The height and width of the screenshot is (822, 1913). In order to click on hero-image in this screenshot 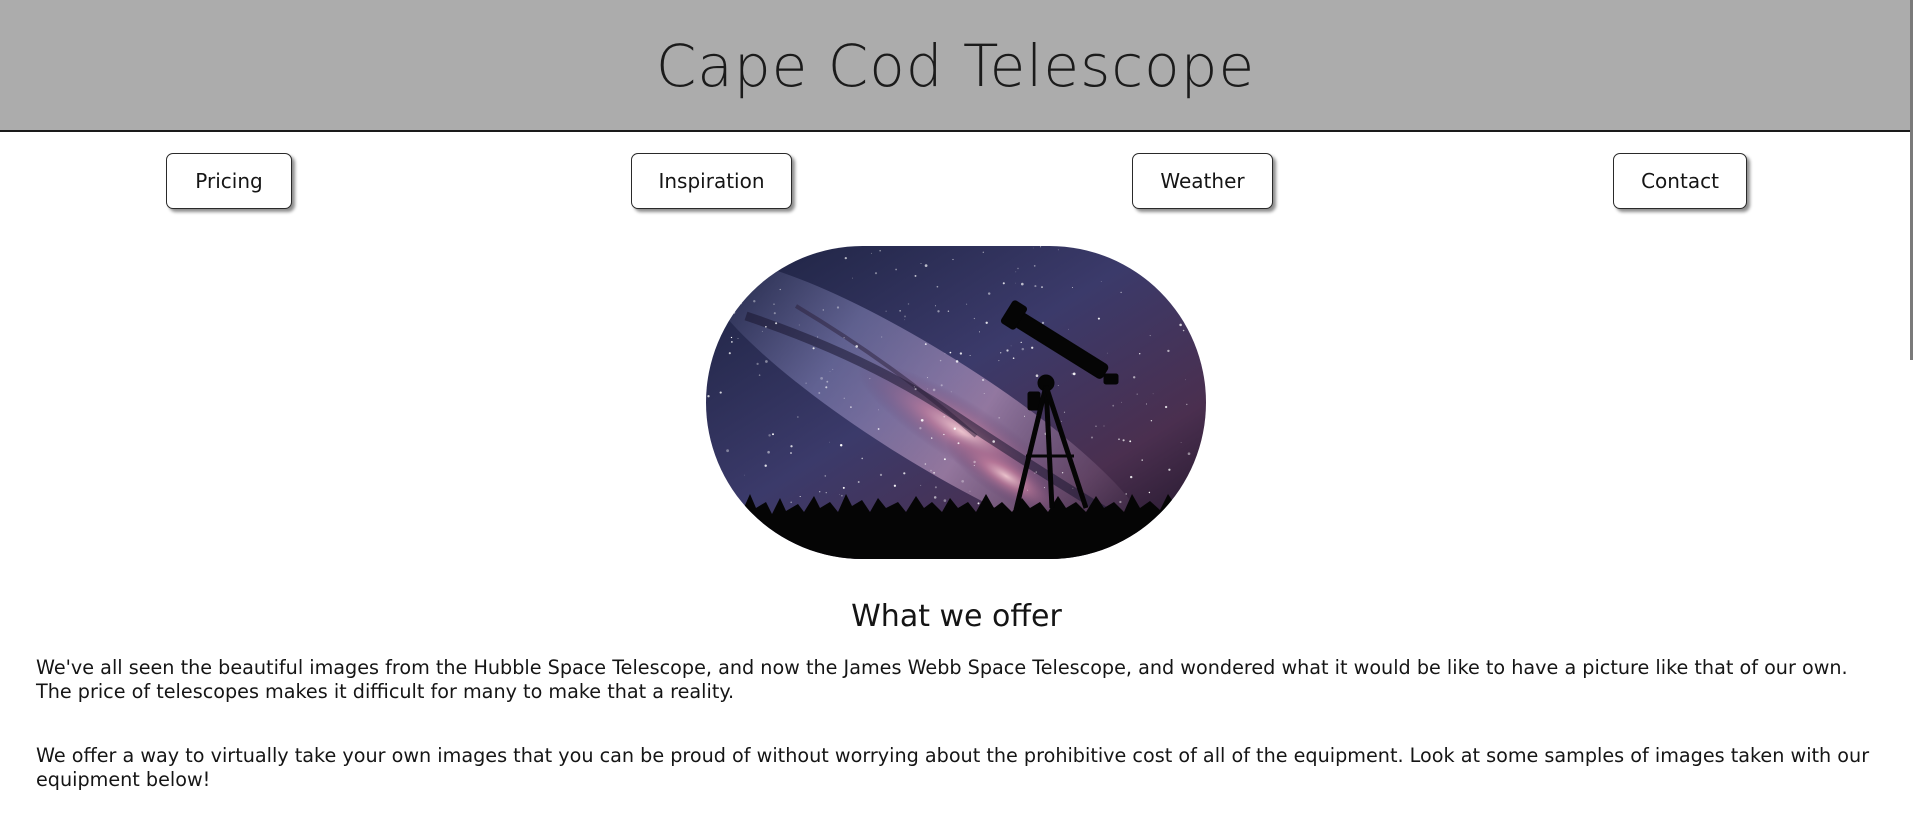, I will do `click(956, 402)`.